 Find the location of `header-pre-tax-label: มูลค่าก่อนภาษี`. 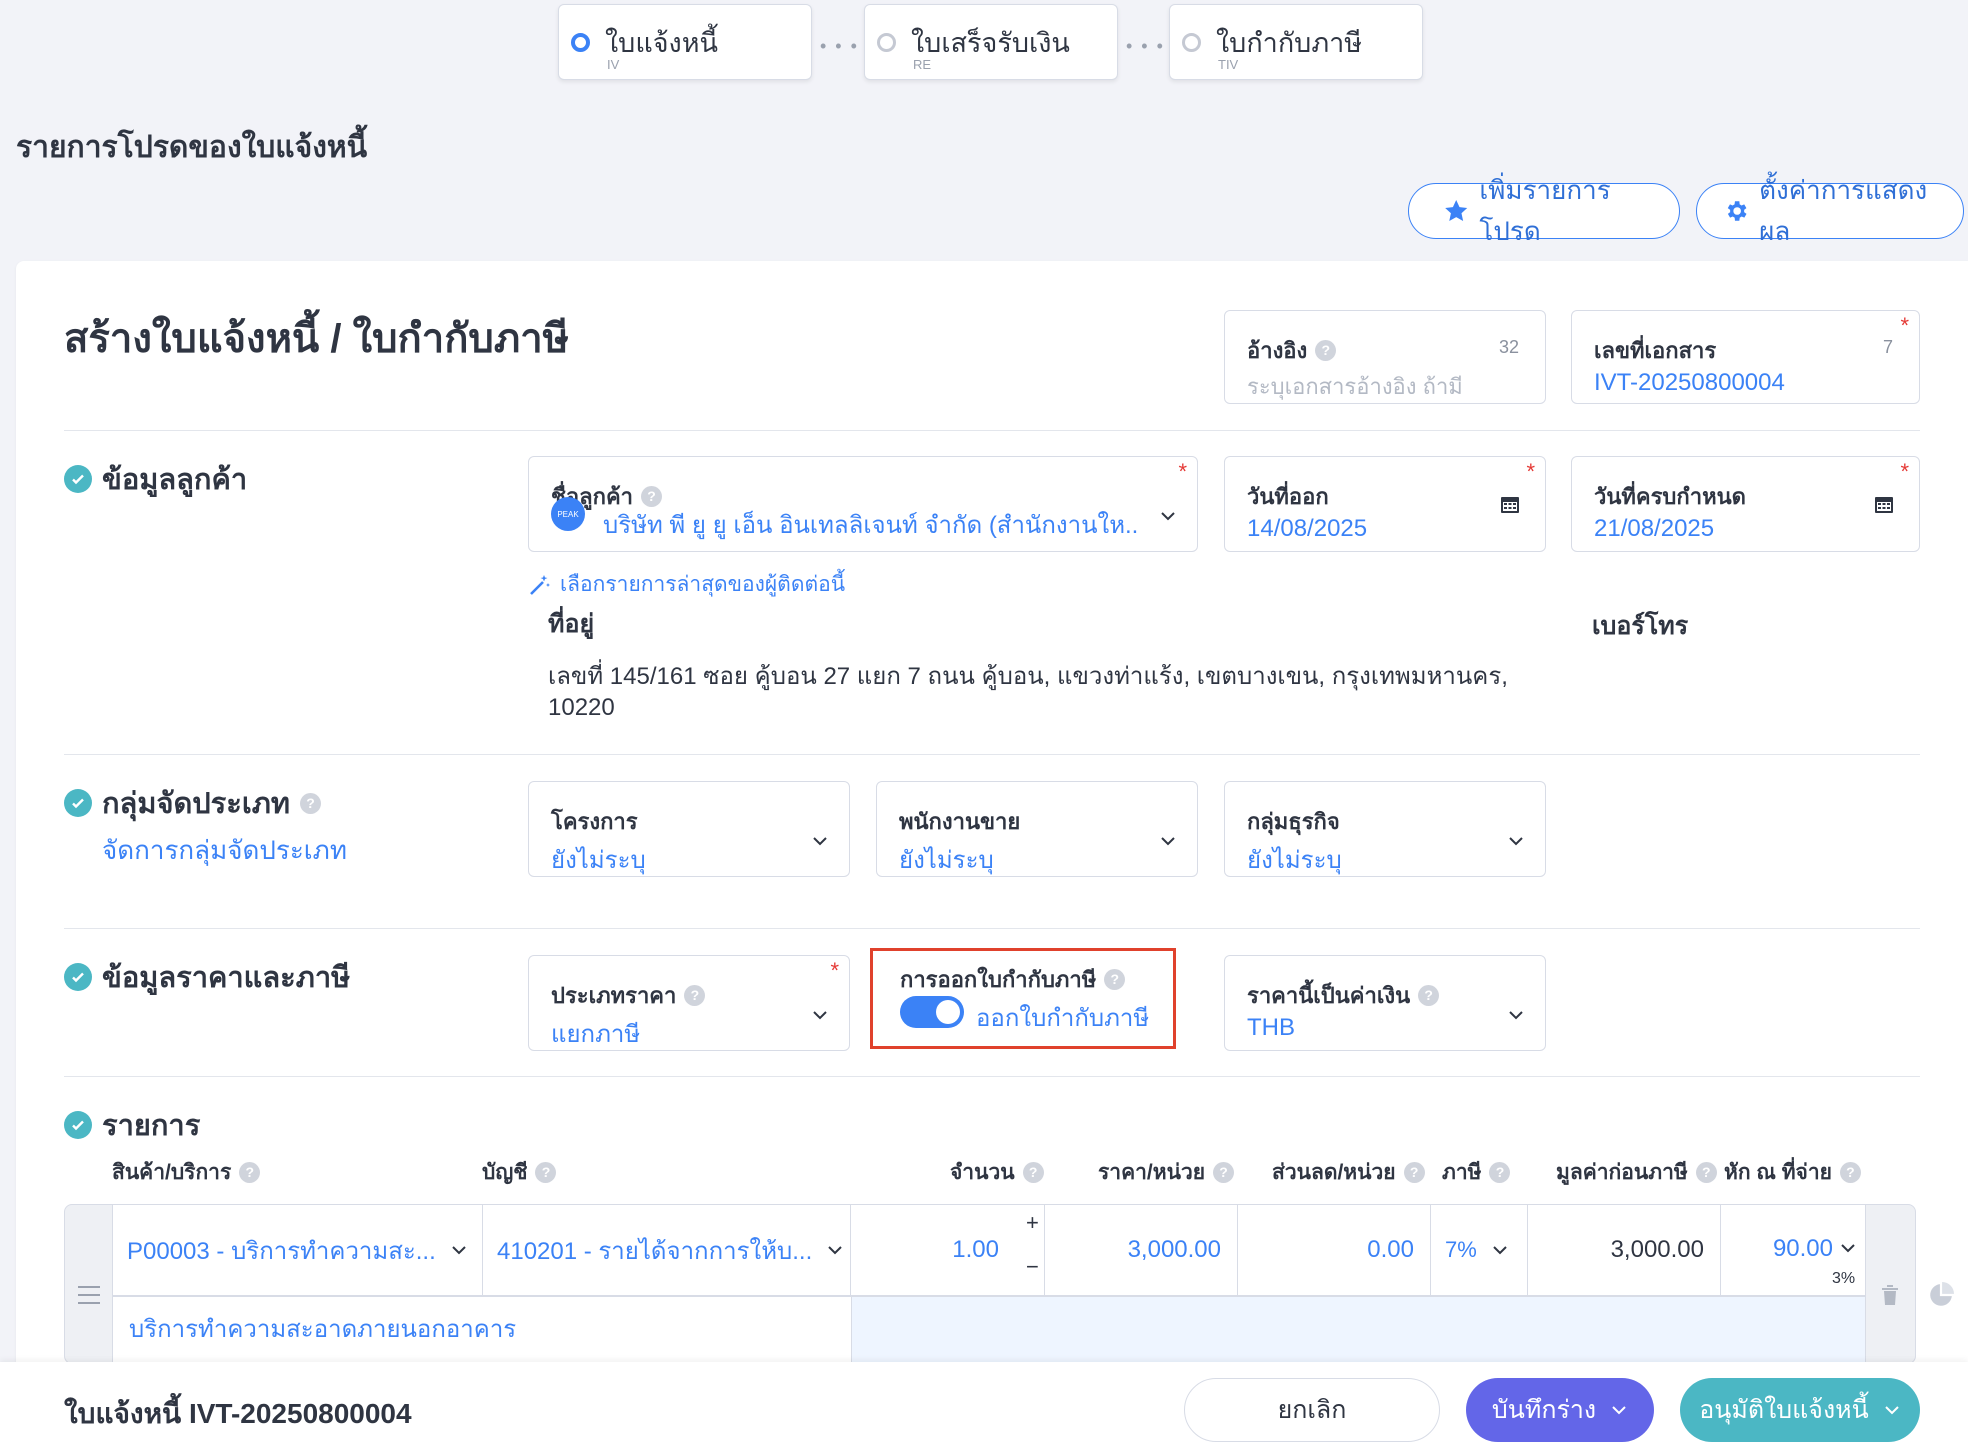

header-pre-tax-label: มูลค่าก่อนภาษี is located at coordinates (1622, 1172).